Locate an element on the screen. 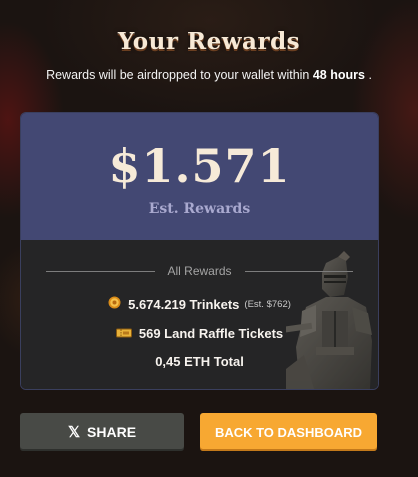 This screenshot has height=477, width=418. all-rewards-heading: All Rewards is located at coordinates (199, 271).